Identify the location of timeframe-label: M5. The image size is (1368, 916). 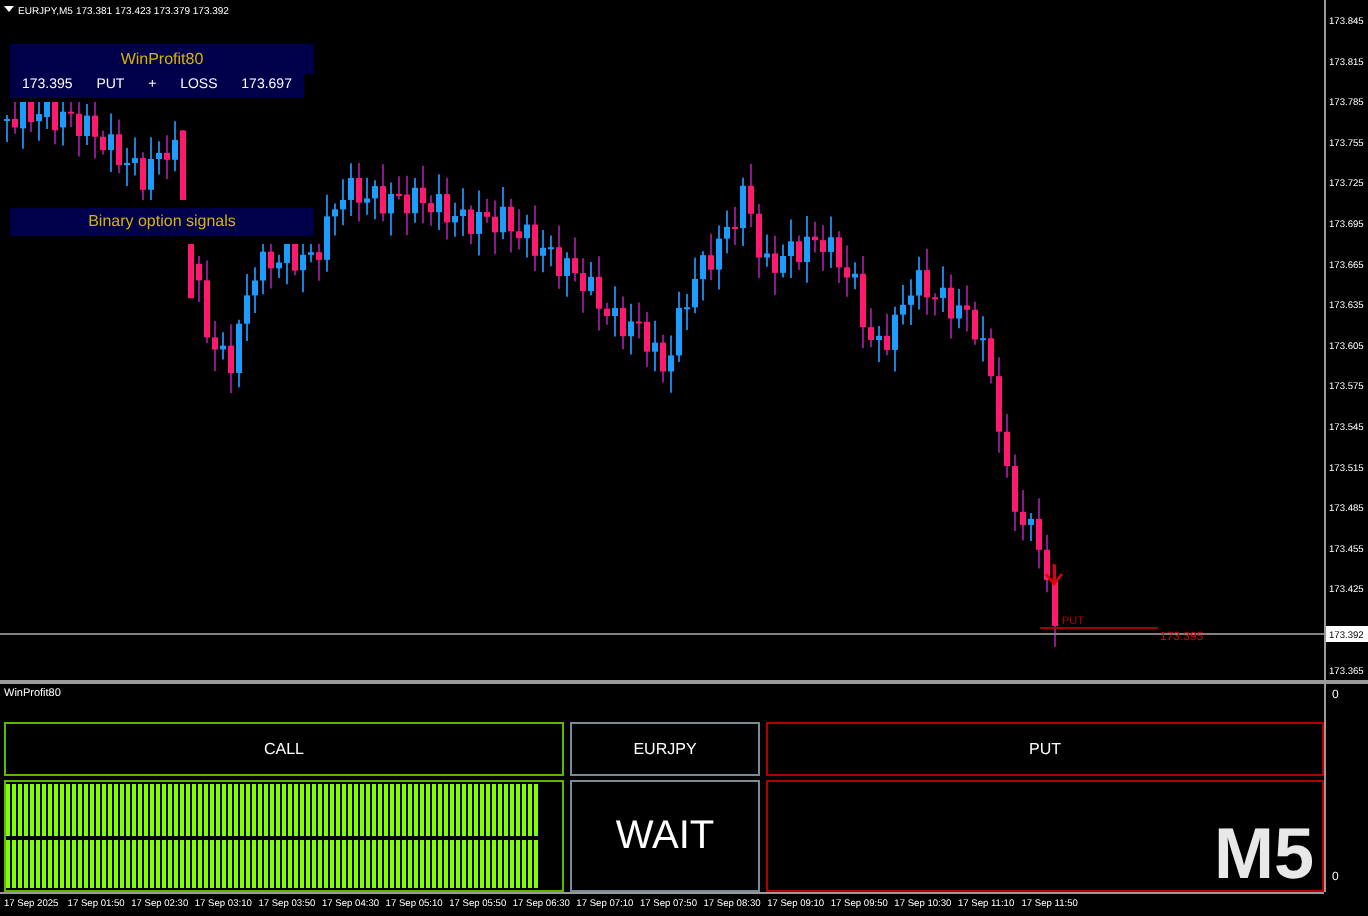
(1263, 854).